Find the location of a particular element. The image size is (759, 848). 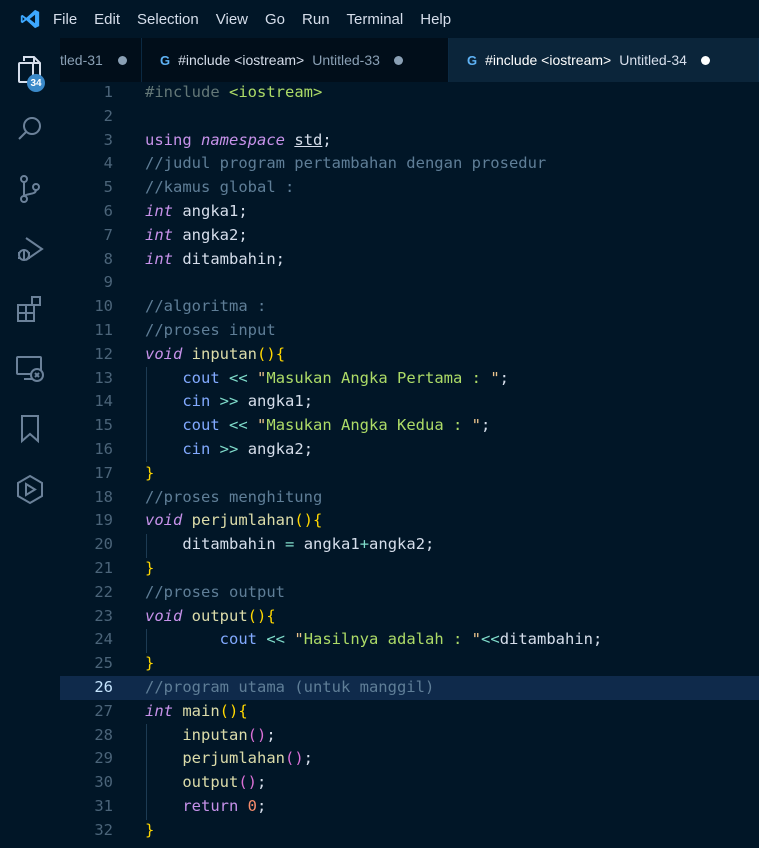

line-number: 7 is located at coordinates (108, 234).